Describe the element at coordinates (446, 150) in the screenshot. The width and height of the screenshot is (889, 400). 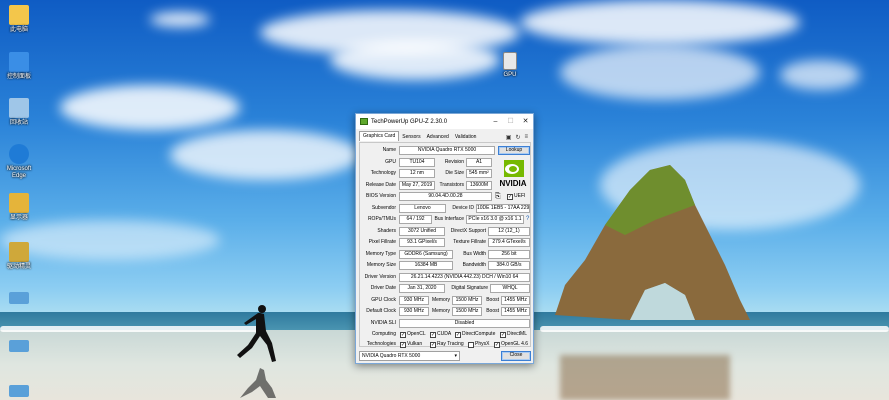
I see `name-row: Name NVIDIA Quadro RTX 5000 Lookup` at that location.